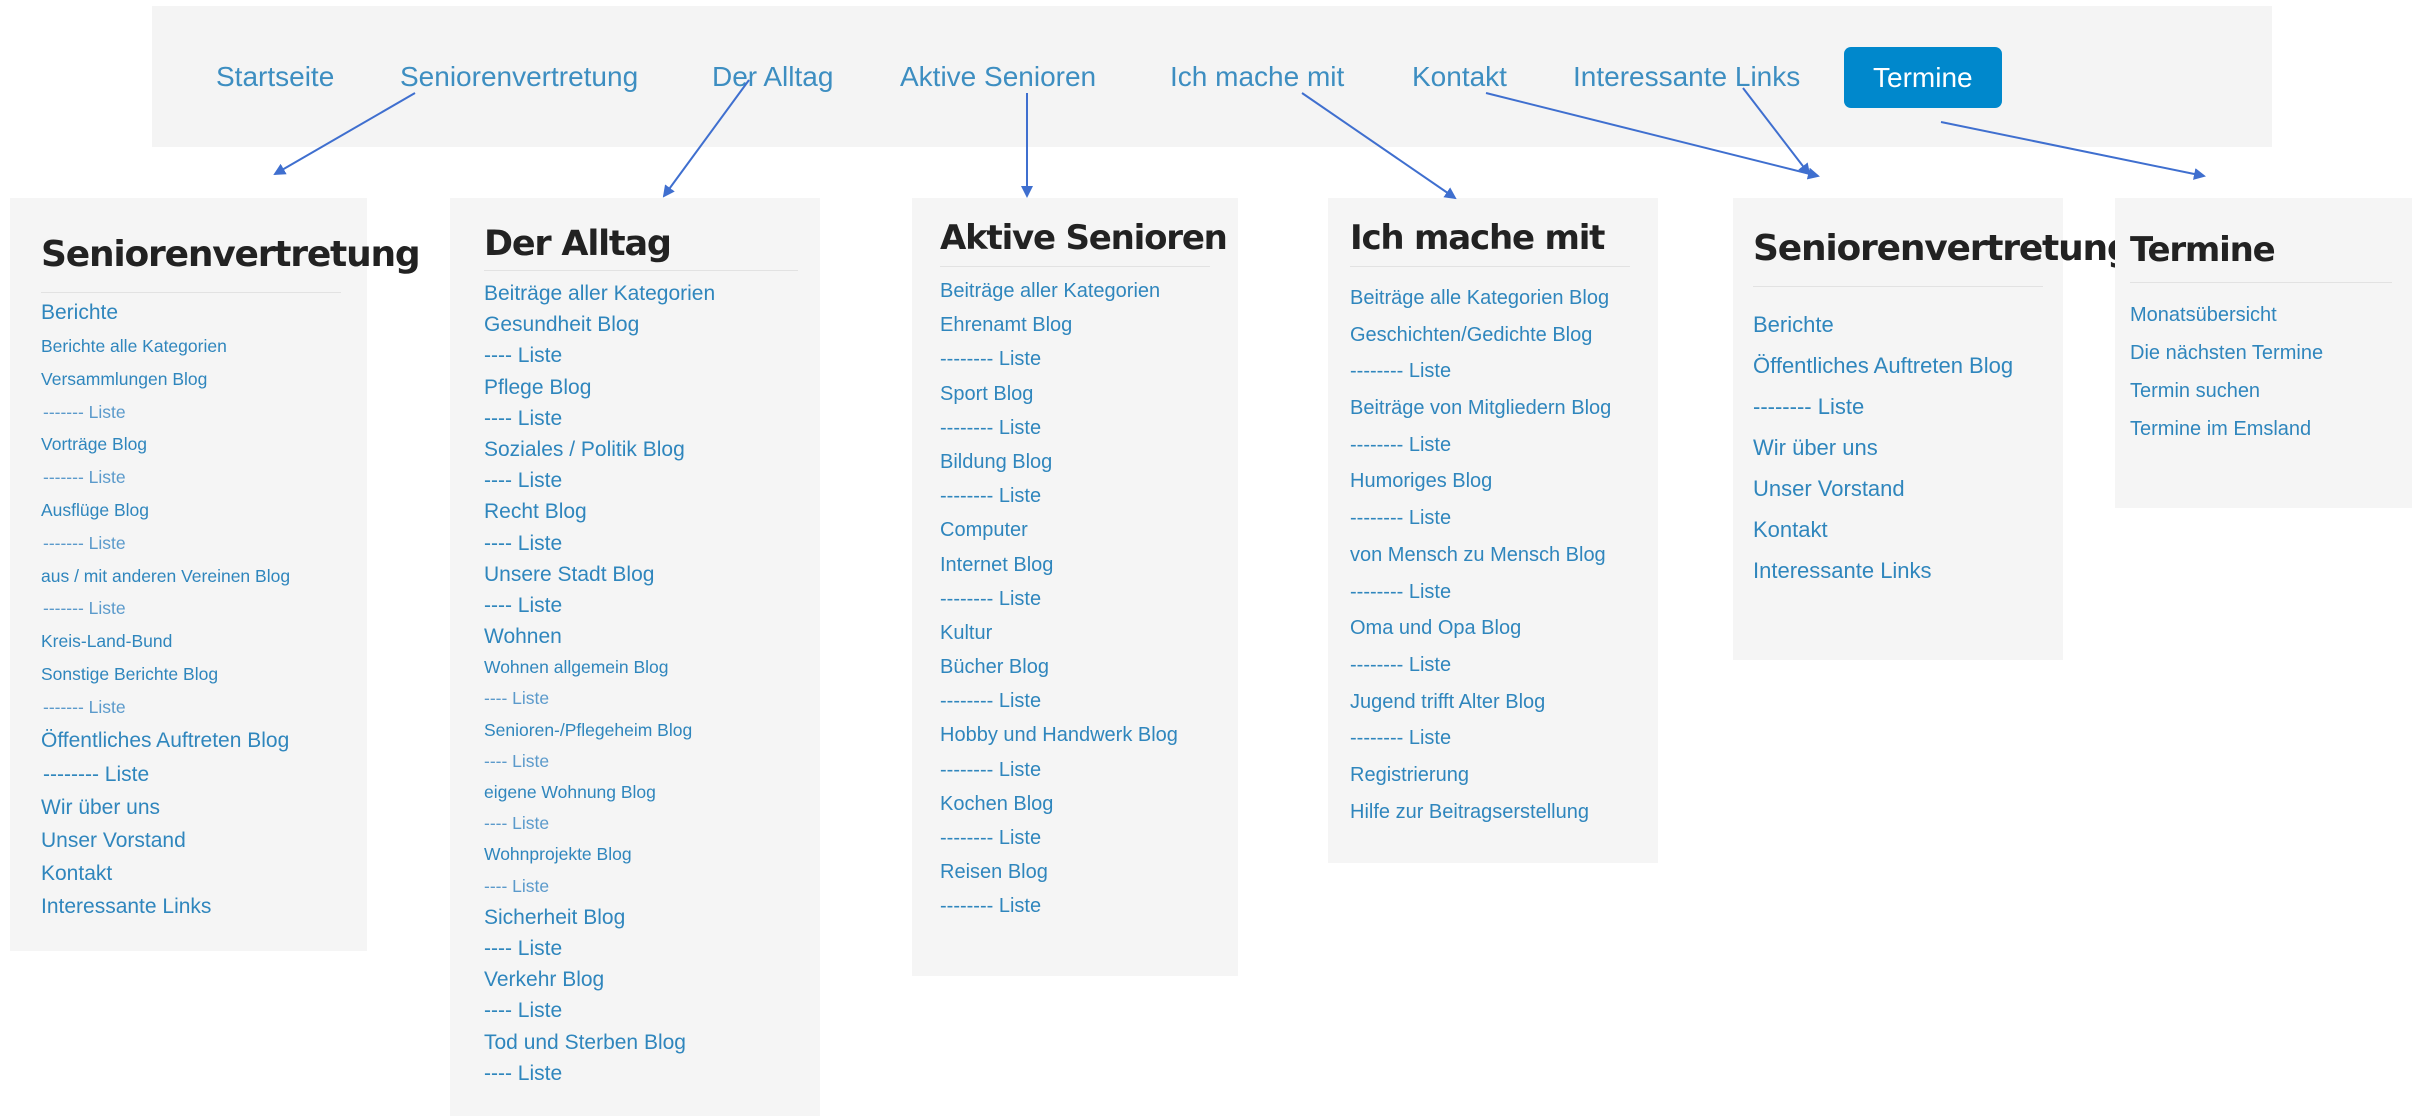 The height and width of the screenshot is (1116, 2420). I want to click on arrow-seniorenvertretung, so click(344, 134).